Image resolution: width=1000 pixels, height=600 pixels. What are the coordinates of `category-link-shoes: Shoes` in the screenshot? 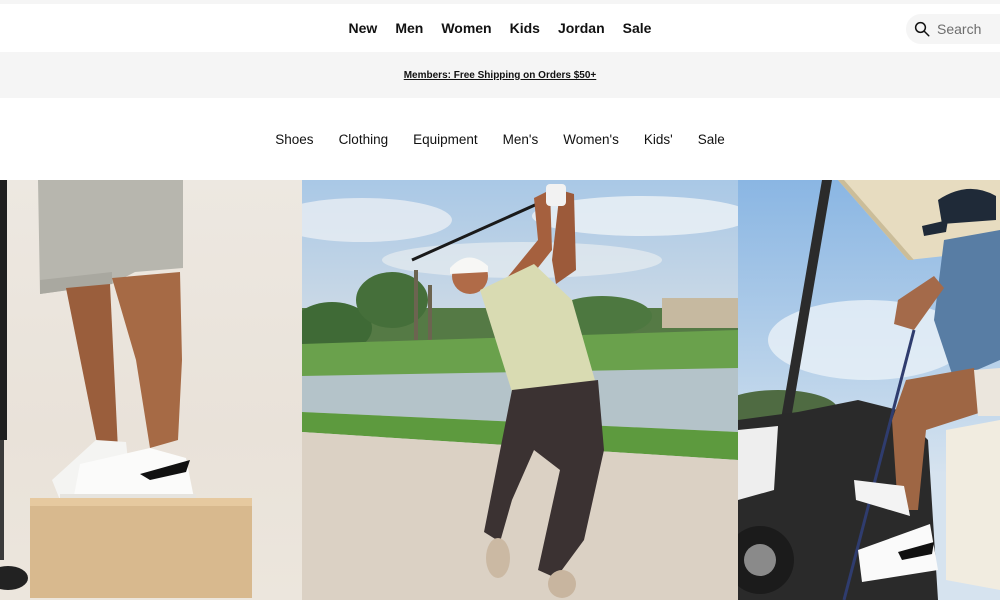 It's located at (294, 139).